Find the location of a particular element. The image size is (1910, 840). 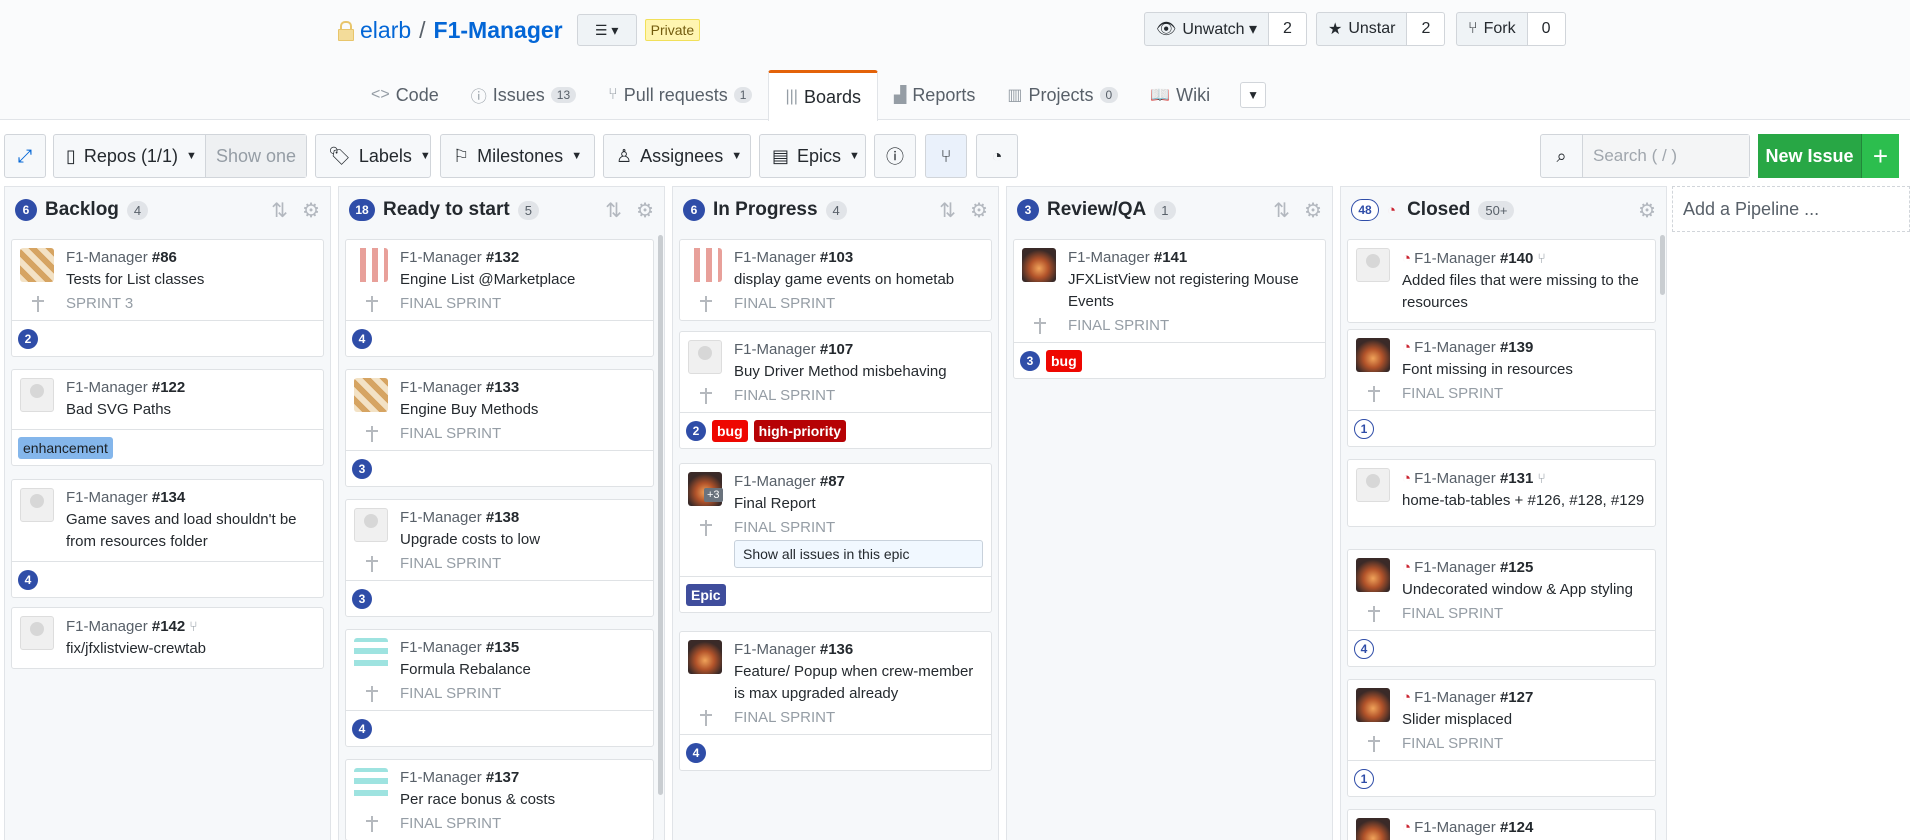

fullscreen-button: ⤢ is located at coordinates (25, 156).